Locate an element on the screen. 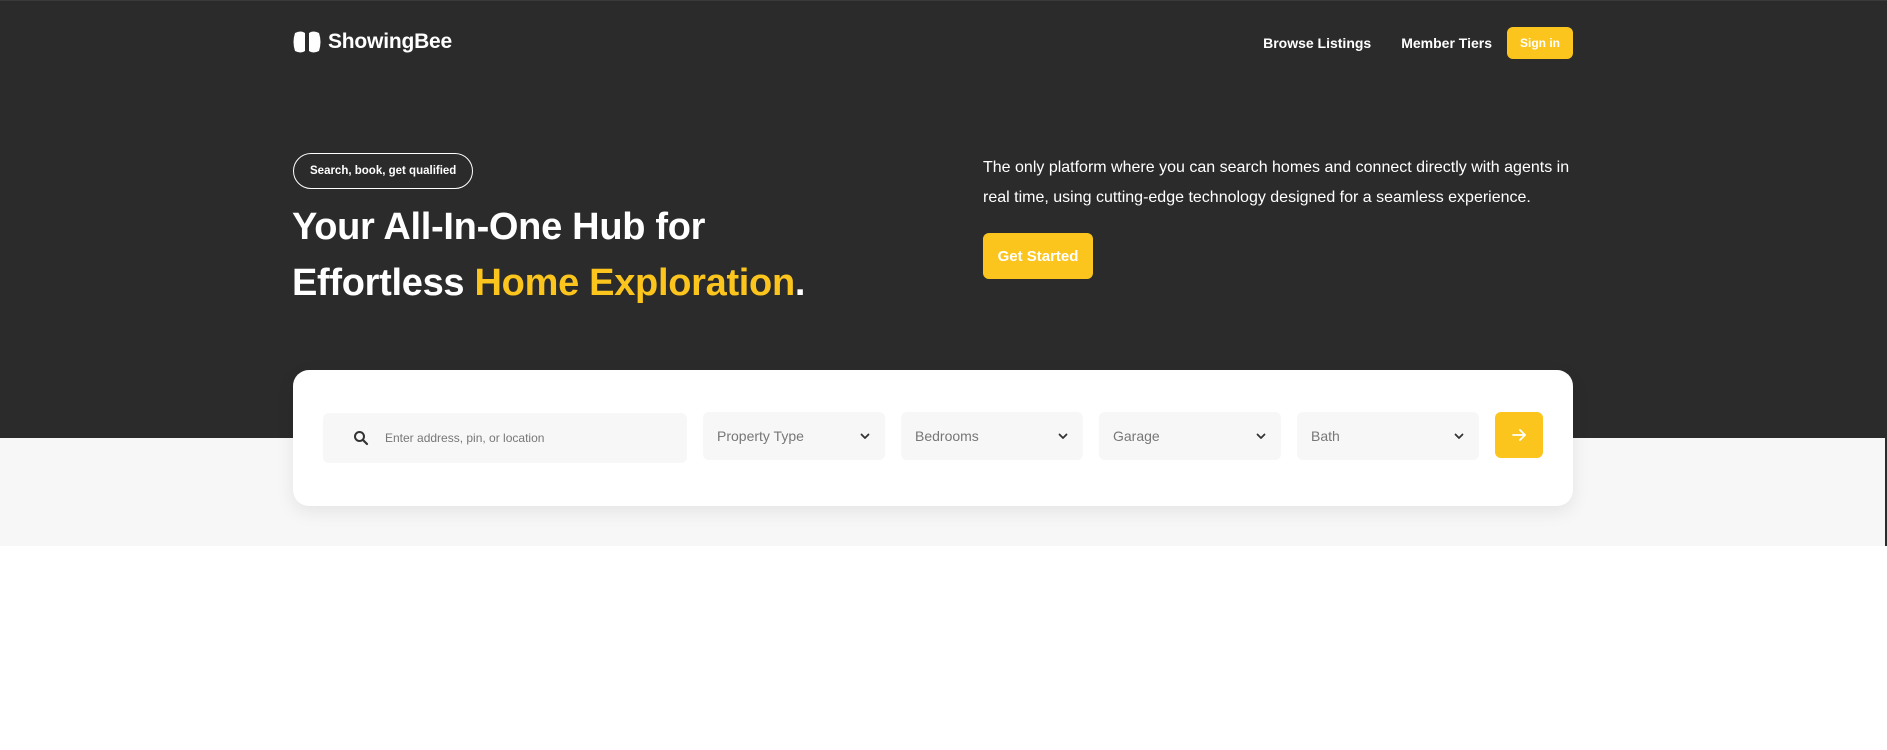 The height and width of the screenshot is (750, 1887). top-nav: Browse Listings Member Tiers Sign in is located at coordinates (1403, 43).